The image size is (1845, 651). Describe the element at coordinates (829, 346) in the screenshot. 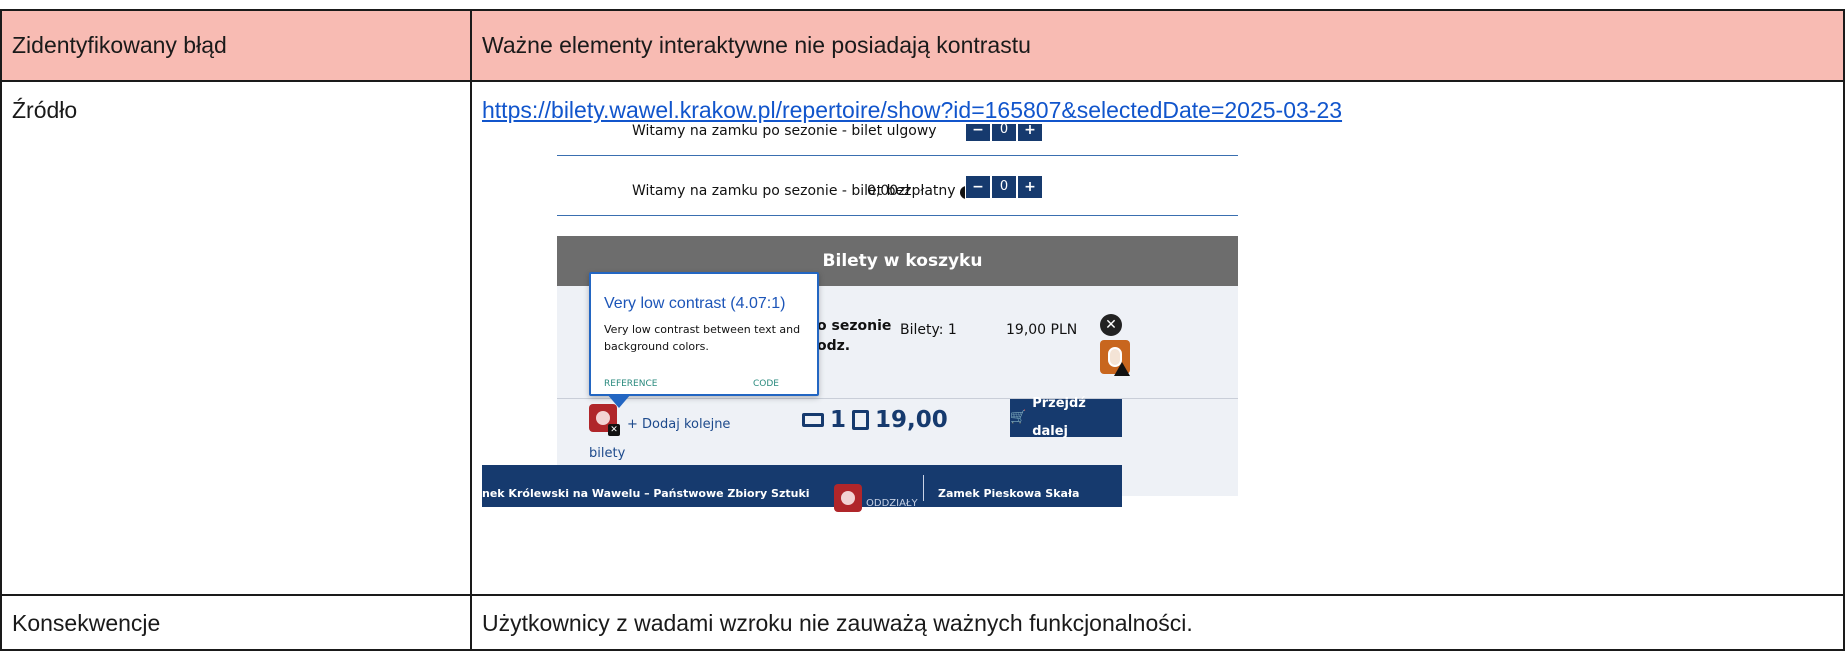

I see `cart-item-line2: godz.` at that location.